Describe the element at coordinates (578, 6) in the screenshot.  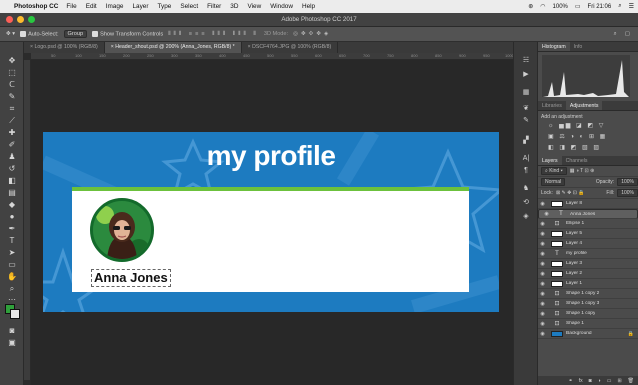
I see `battery-icon: ▭` at that location.